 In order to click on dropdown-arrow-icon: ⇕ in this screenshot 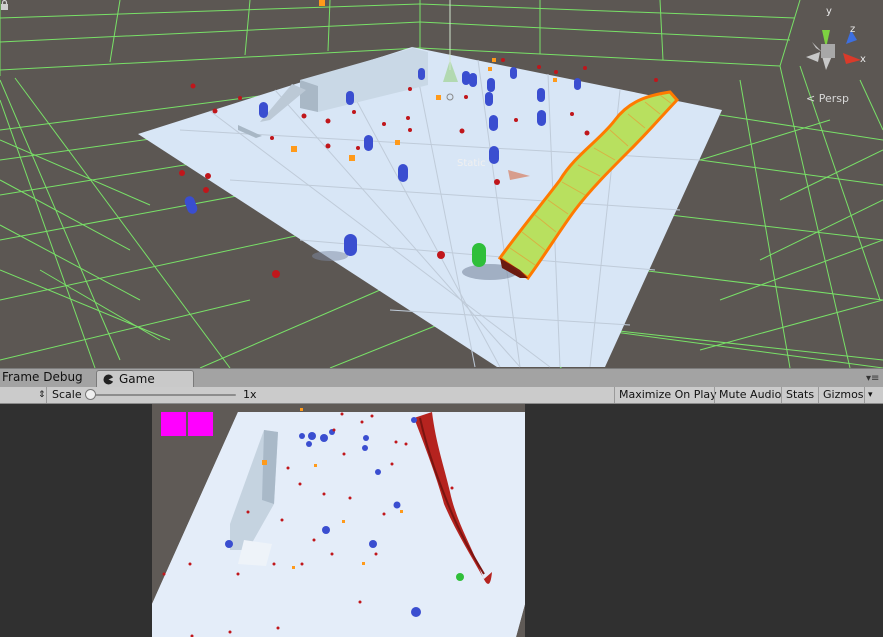, I will do `click(42, 395)`.